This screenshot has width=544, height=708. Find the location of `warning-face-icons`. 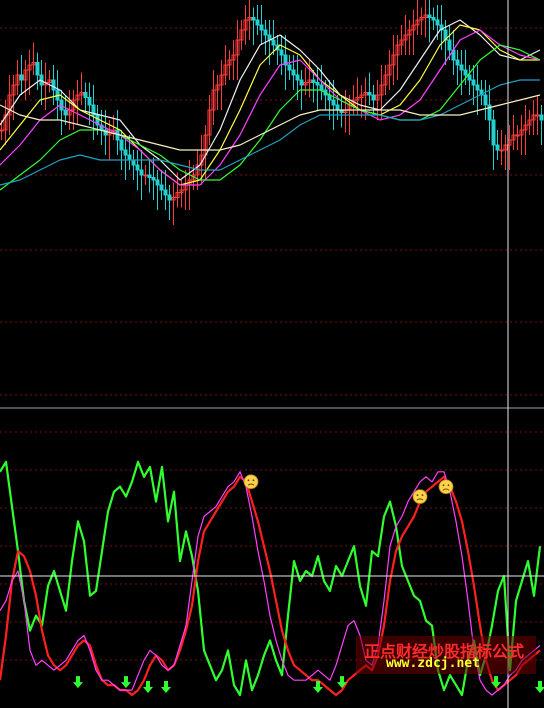

warning-face-icons is located at coordinates (348, 489).